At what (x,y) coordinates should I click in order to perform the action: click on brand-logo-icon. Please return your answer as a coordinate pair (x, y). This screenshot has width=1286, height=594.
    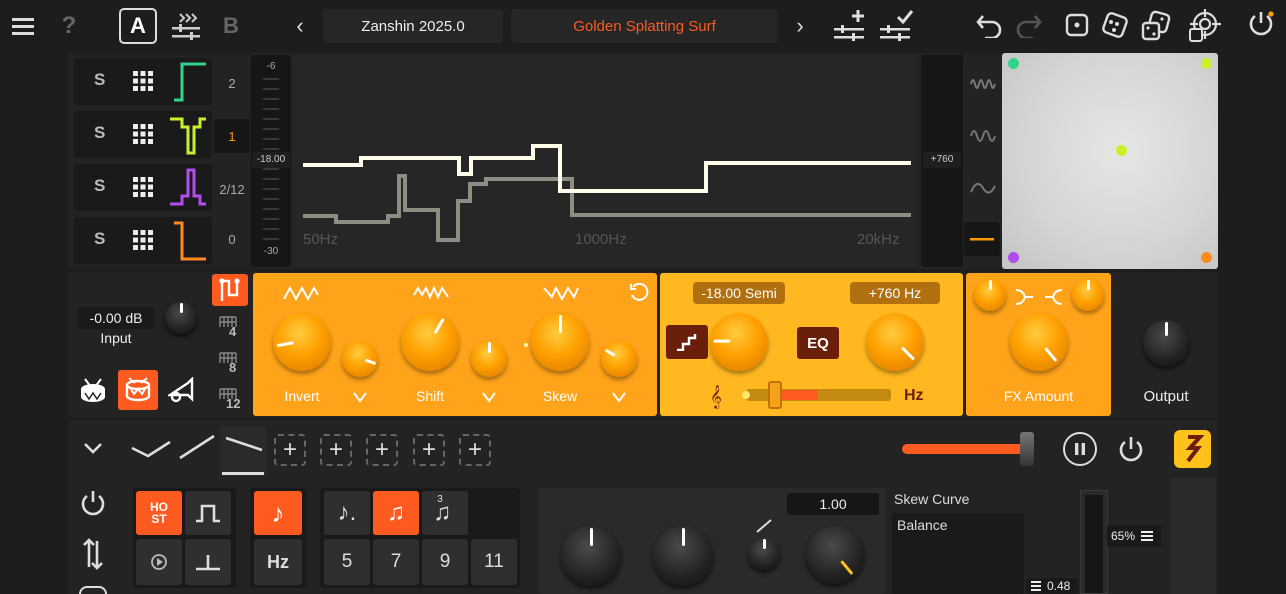
    Looking at the image, I should click on (1192, 449).